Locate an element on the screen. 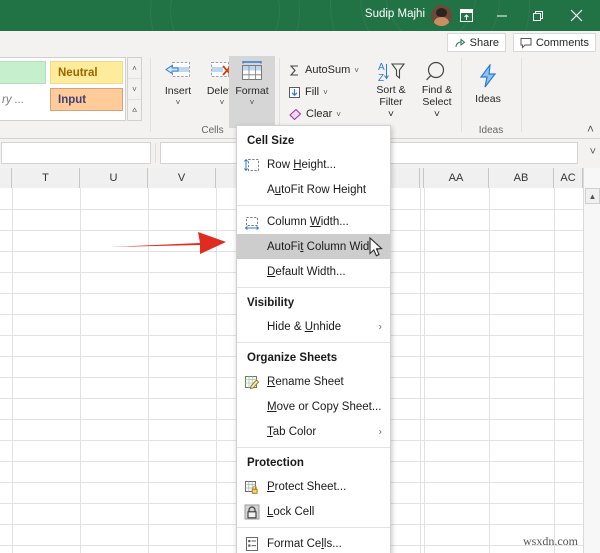 The image size is (600, 553). svg-text: A is located at coordinates (381, 67).